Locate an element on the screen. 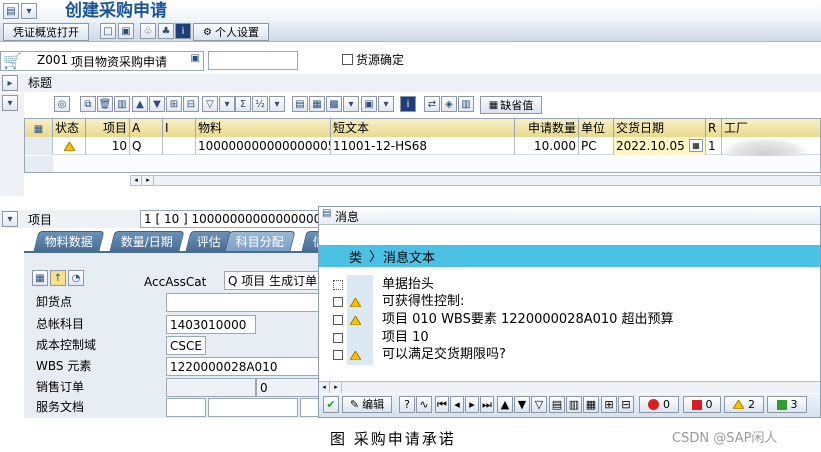 Image resolution: width=821 pixels, height=452 pixels. stop-messages-button: 0 is located at coordinates (659, 404).